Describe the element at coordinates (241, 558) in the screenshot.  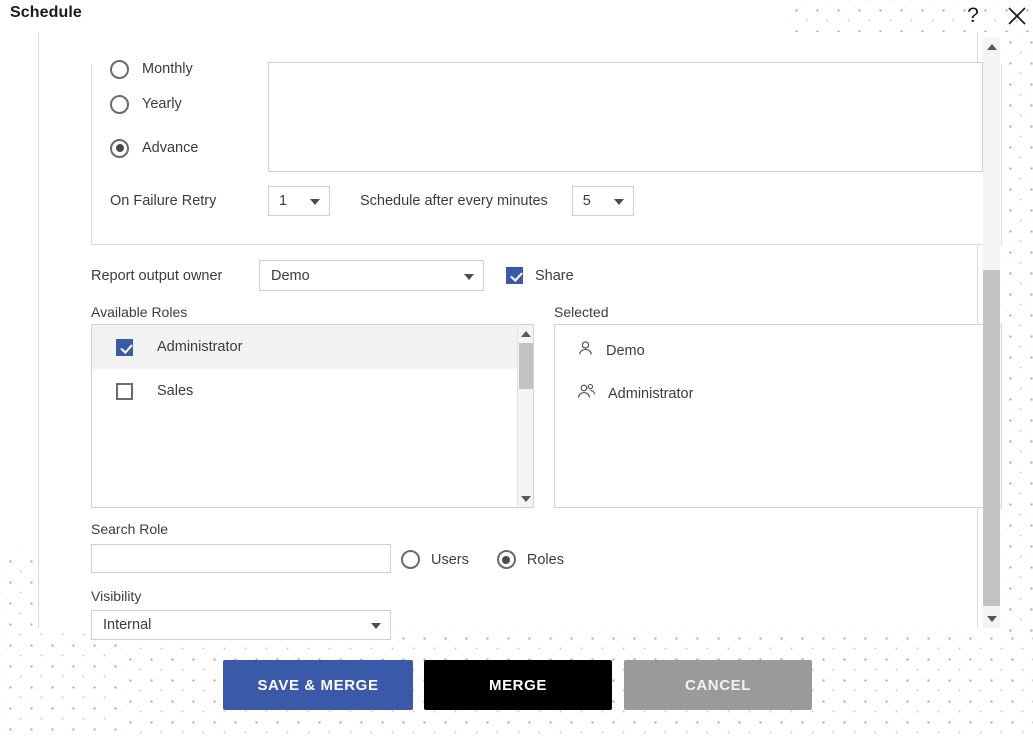
I see `search-role-input` at that location.